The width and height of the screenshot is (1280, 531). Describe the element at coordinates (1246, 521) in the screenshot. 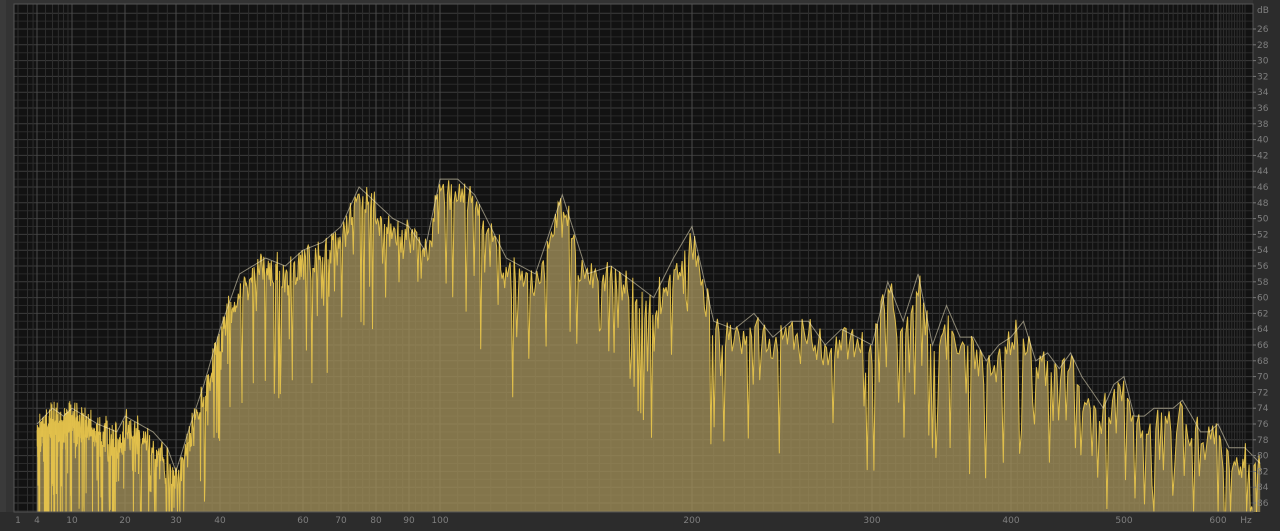

I see `x-unit-label: Hz` at that location.